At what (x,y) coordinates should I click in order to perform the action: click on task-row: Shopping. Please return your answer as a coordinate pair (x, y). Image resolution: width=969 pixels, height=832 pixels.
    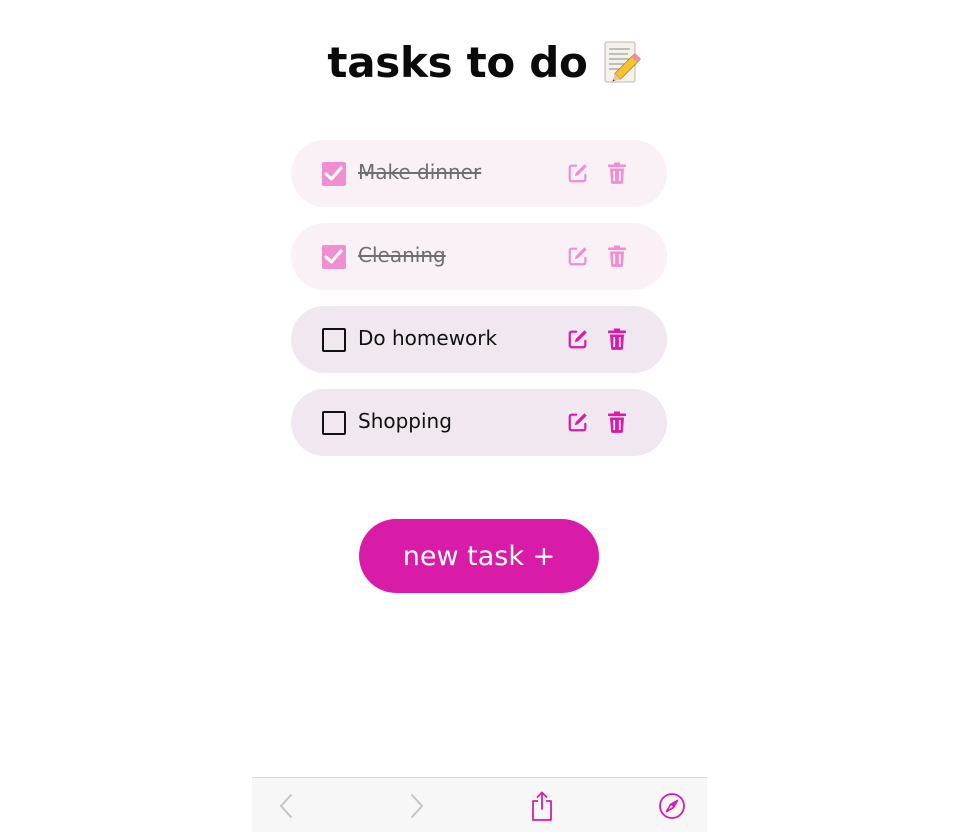
    Looking at the image, I should click on (479, 422).